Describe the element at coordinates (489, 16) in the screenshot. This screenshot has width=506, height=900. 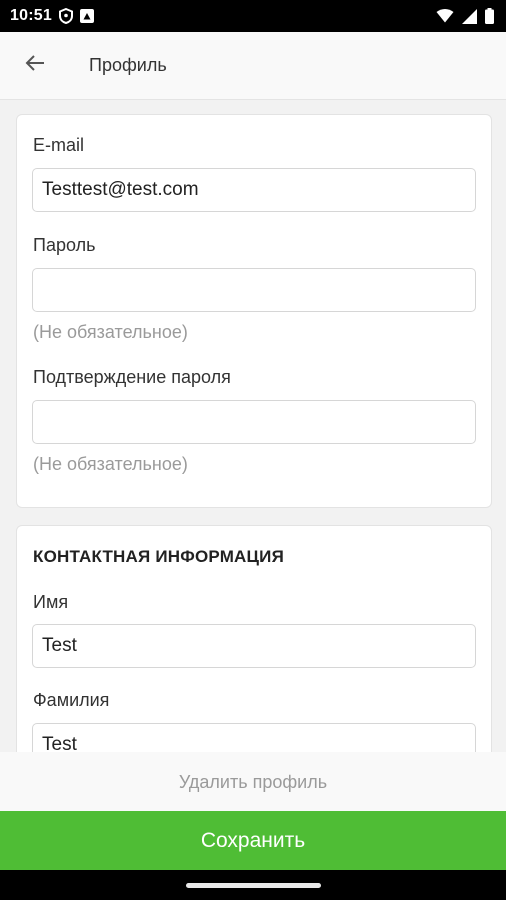
I see `battery-icon` at that location.